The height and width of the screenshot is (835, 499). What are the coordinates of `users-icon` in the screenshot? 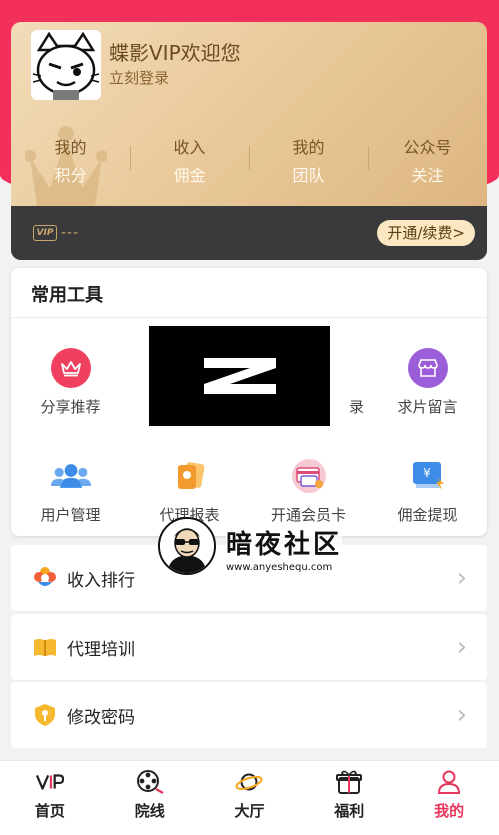 It's located at (70, 476).